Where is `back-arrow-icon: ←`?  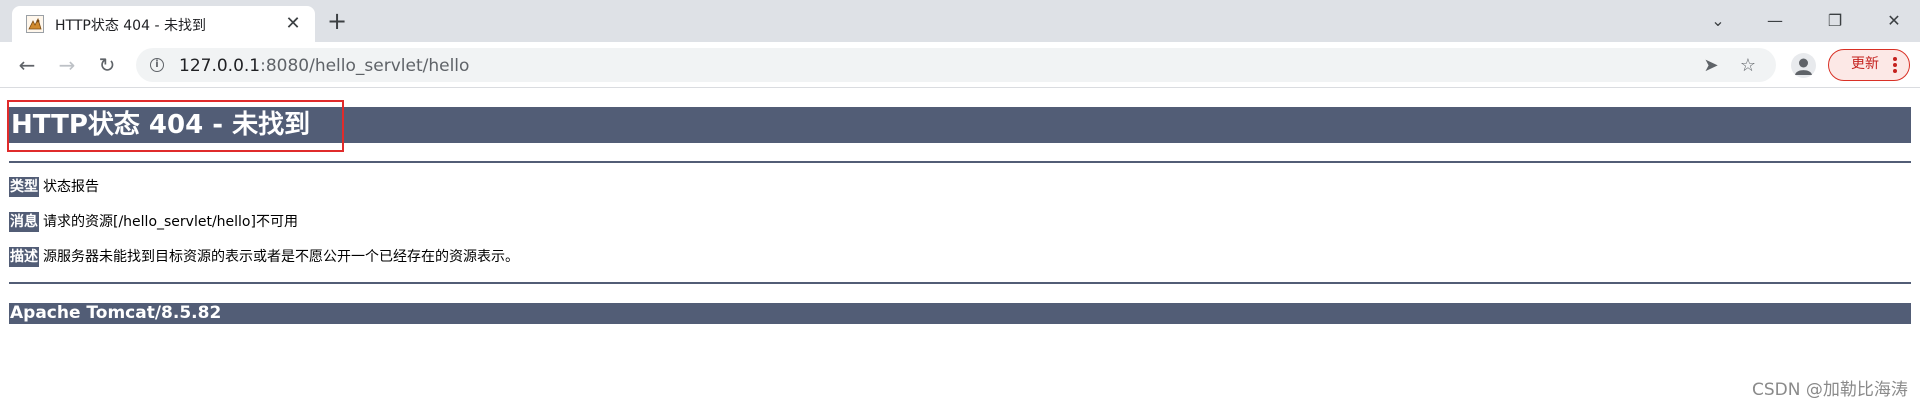
back-arrow-icon: ← is located at coordinates (27, 65).